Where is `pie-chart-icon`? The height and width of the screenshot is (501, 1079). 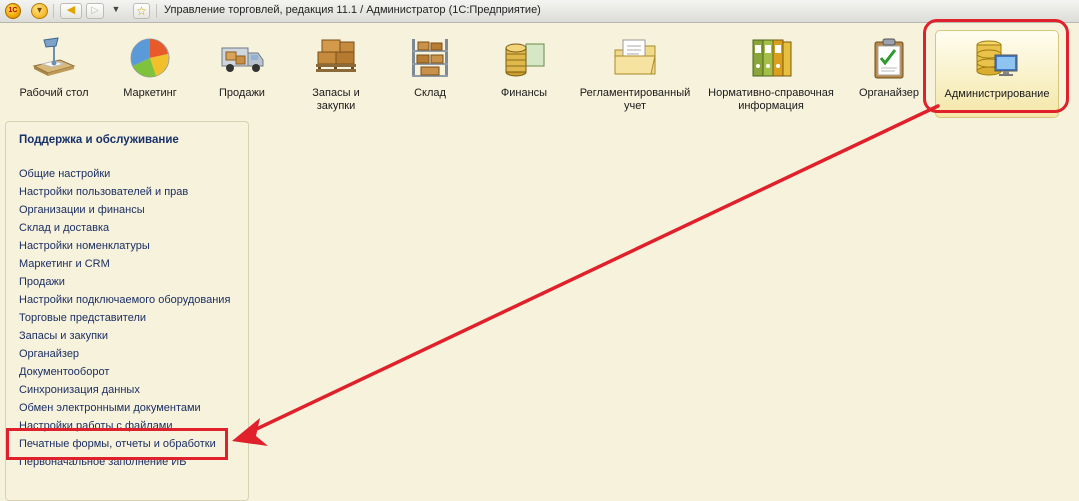
pie-chart-icon is located at coordinates (150, 58).